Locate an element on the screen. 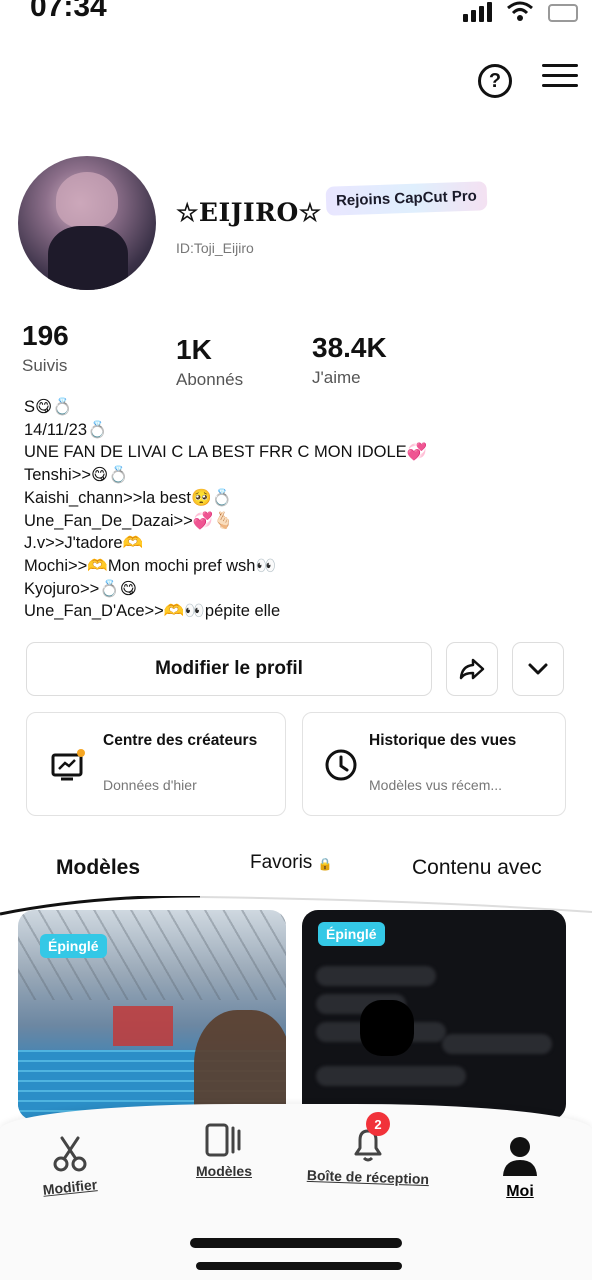  nav-me: Moi is located at coordinates (520, 1167).